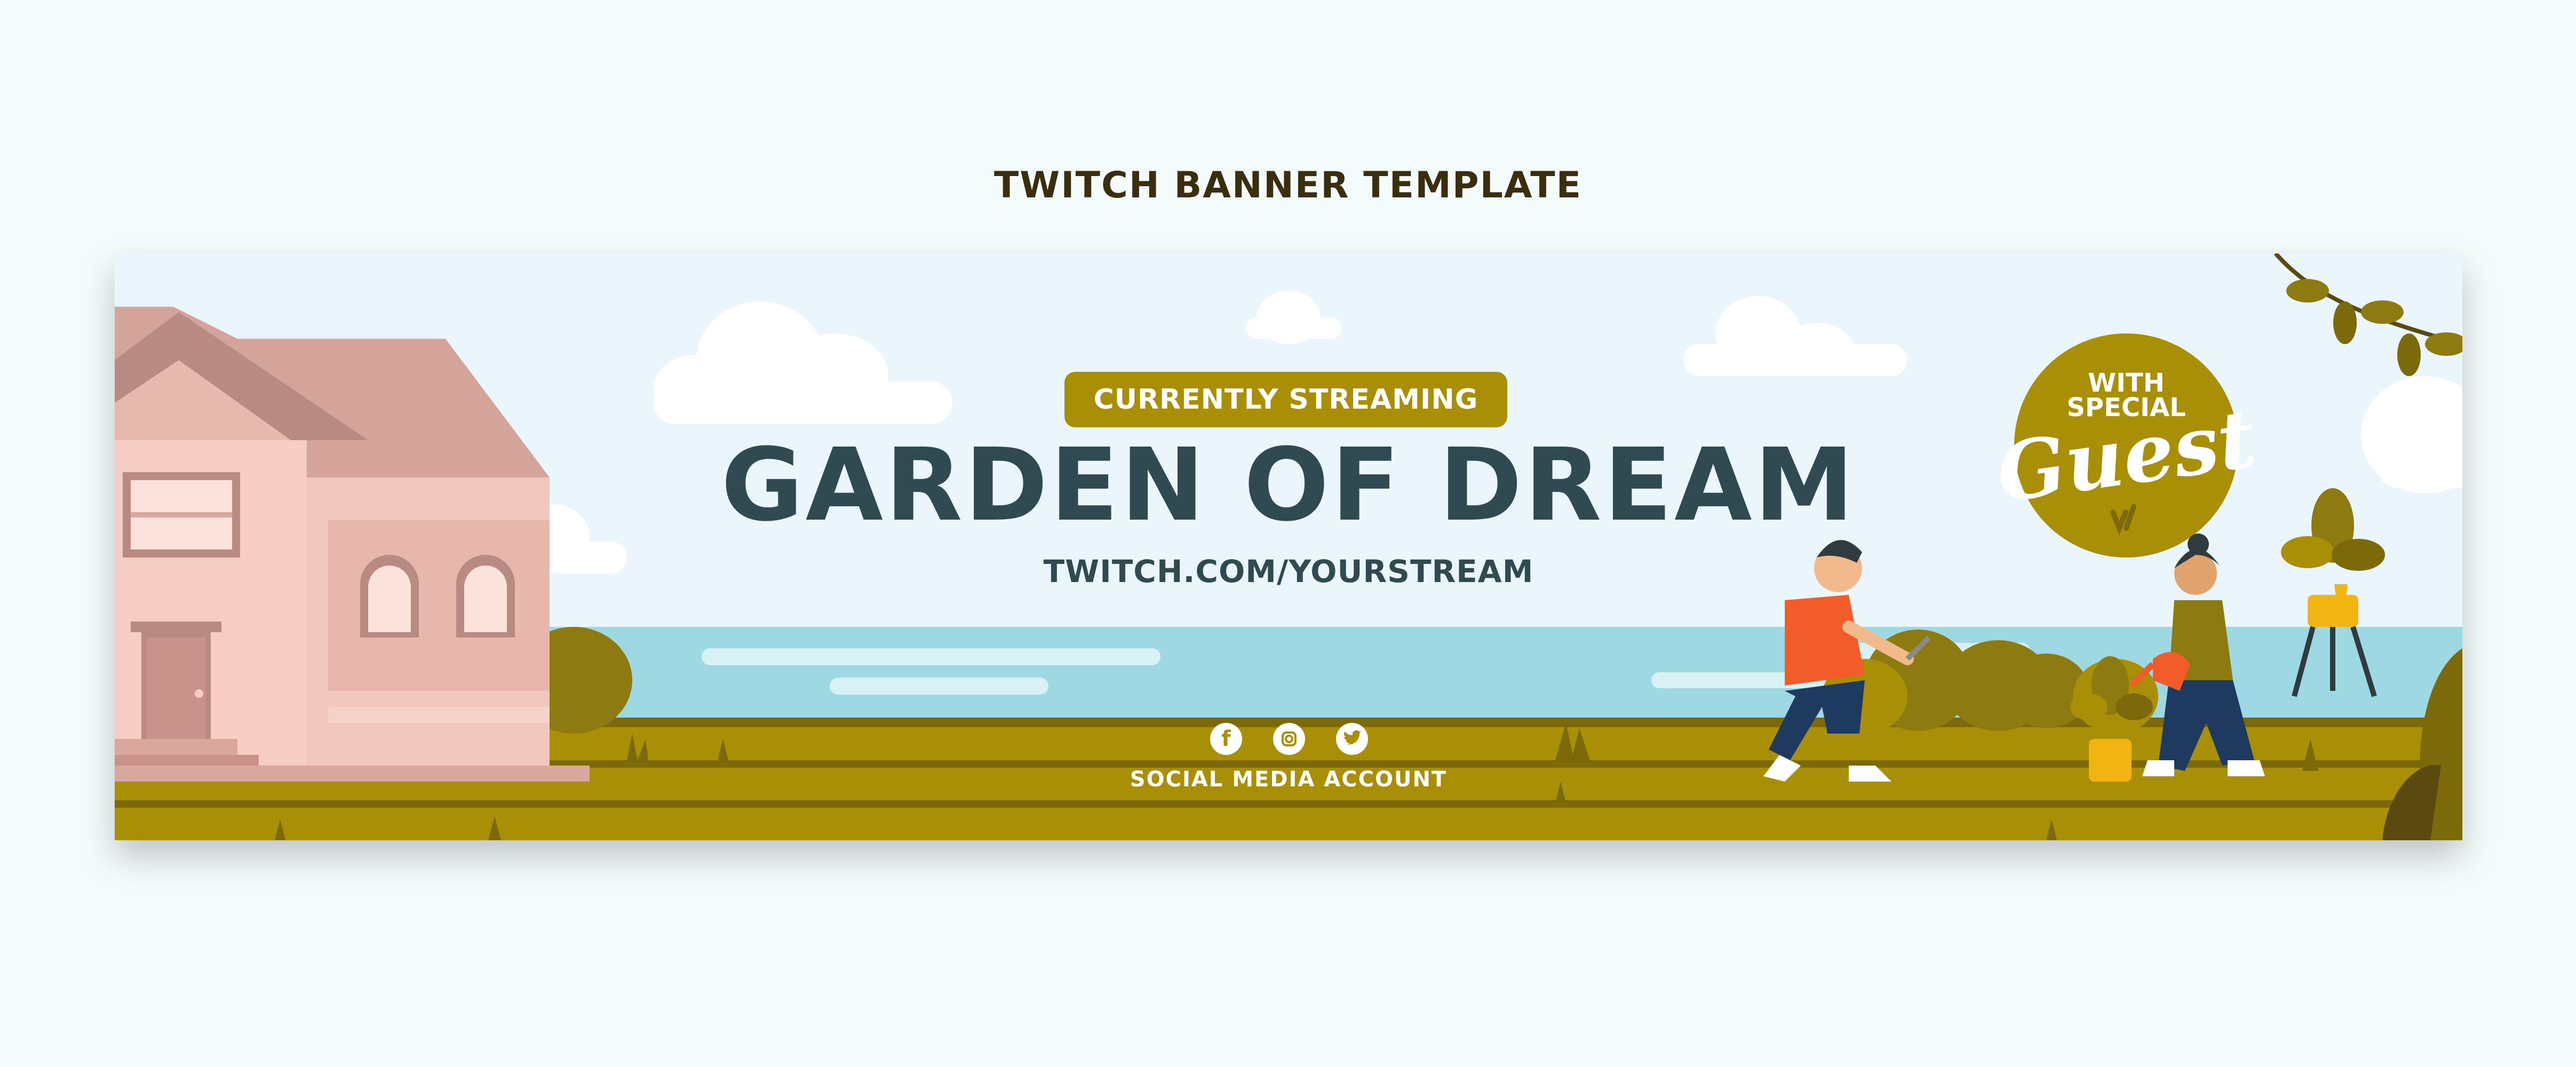 The width and height of the screenshot is (2576, 1067). What do you see at coordinates (1226, 739) in the screenshot?
I see `facebook-icon: f` at bounding box center [1226, 739].